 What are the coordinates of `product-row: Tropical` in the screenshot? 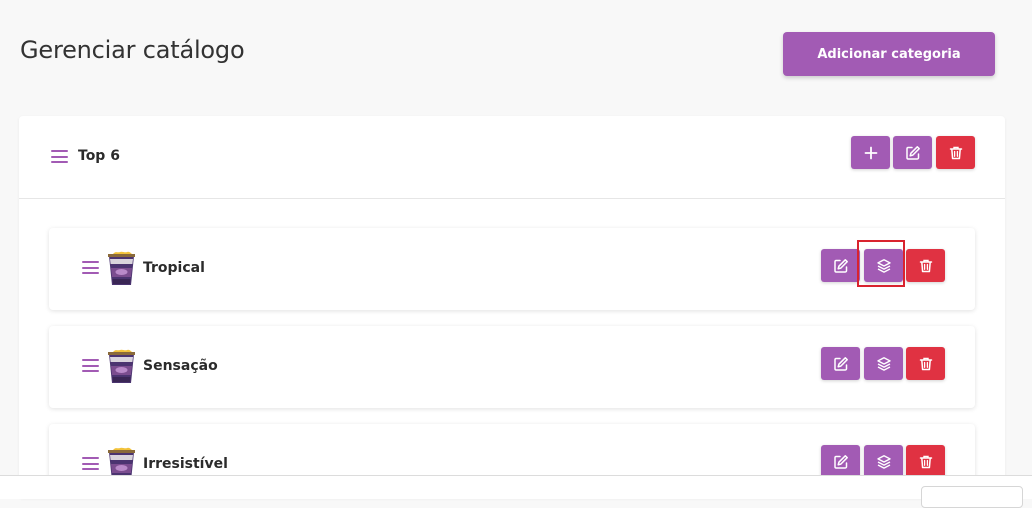 It's located at (512, 269).